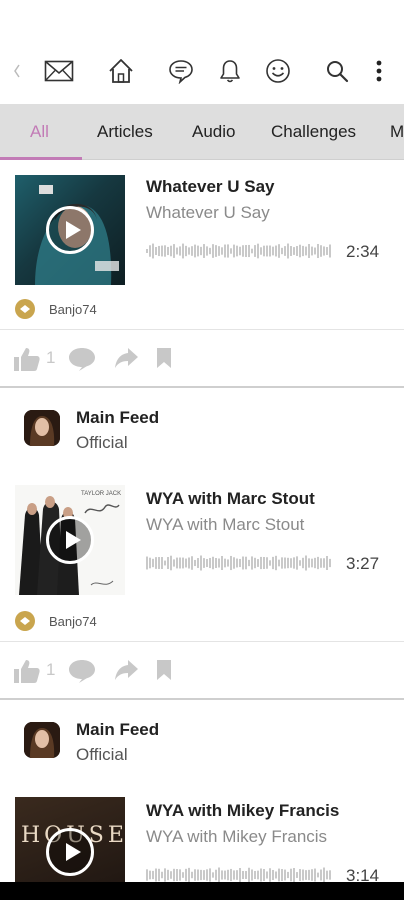 Image resolution: width=404 pixels, height=900 pixels. I want to click on tab-articles: Articles, so click(125, 131).